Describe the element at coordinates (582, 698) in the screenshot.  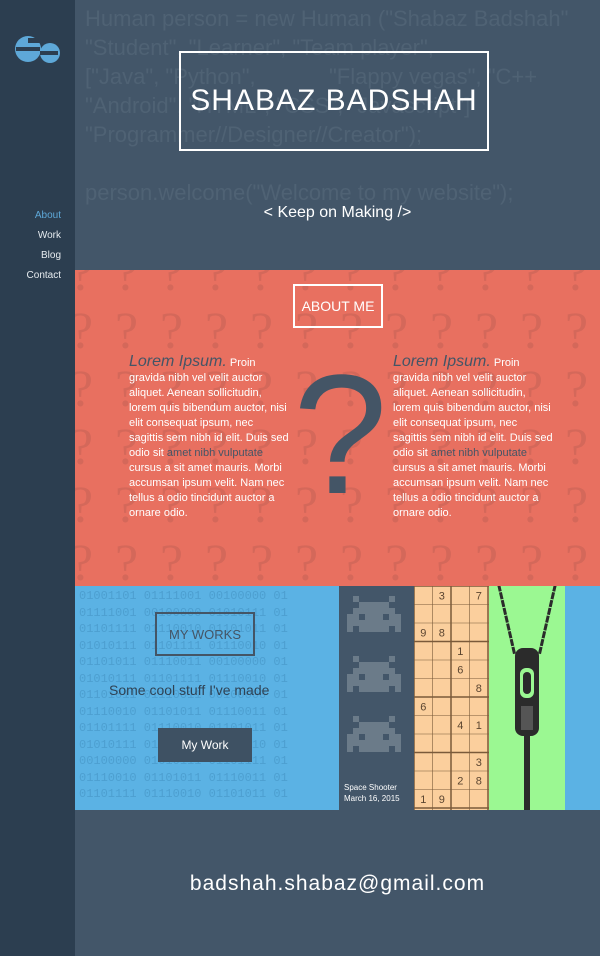
I see `project-tile-edge` at that location.